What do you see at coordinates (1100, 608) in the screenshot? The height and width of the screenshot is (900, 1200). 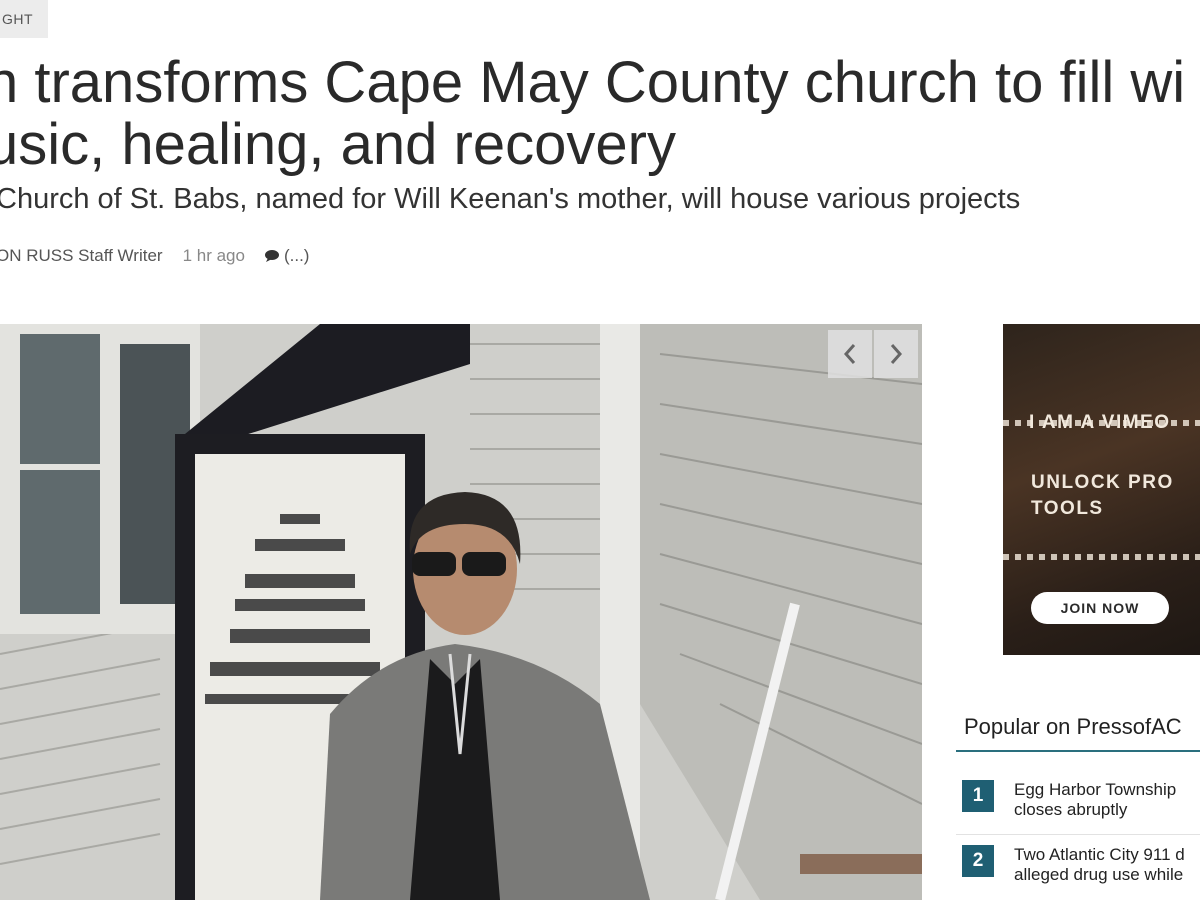 I see `ad-join-button: JOIN NOW` at bounding box center [1100, 608].